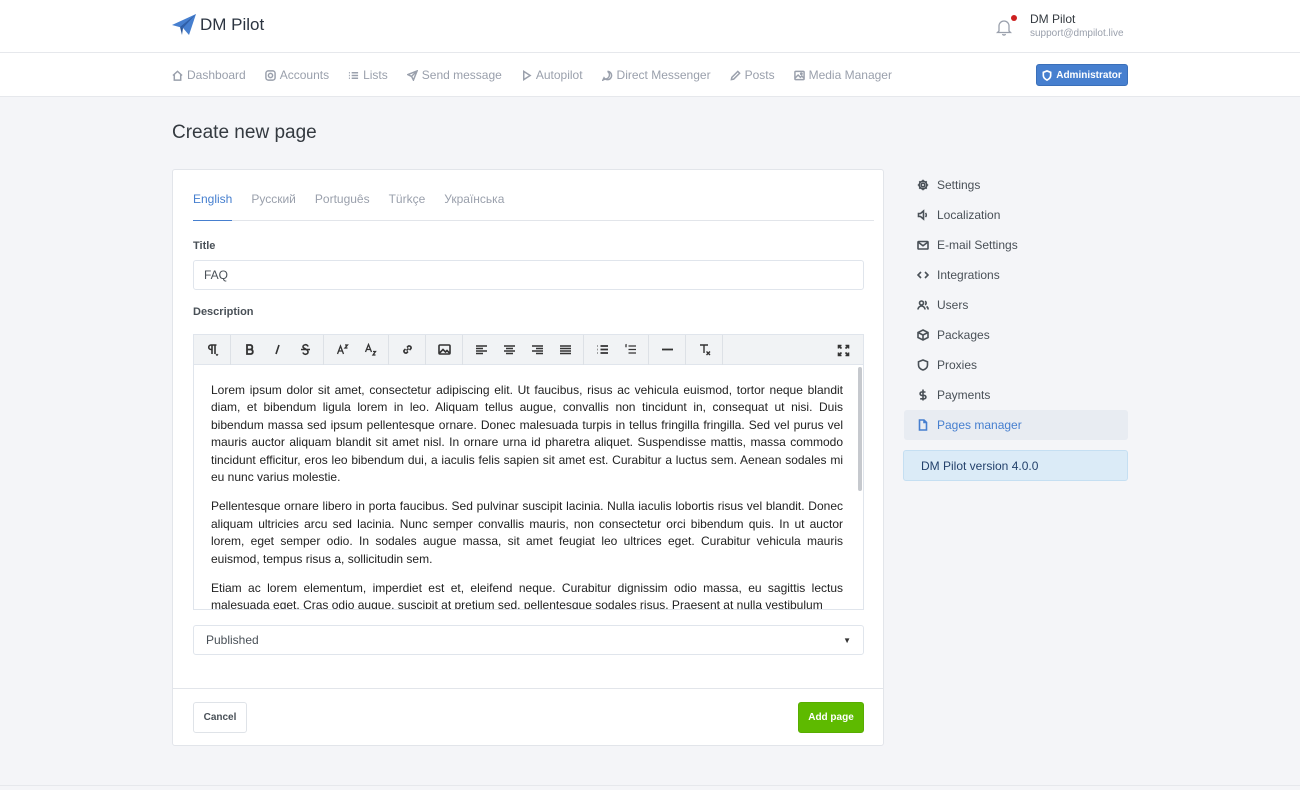 Image resolution: width=1300 pixels, height=790 pixels. What do you see at coordinates (1077, 25) in the screenshot?
I see `user-menu: DM Pilot support@dmpilot.live` at bounding box center [1077, 25].